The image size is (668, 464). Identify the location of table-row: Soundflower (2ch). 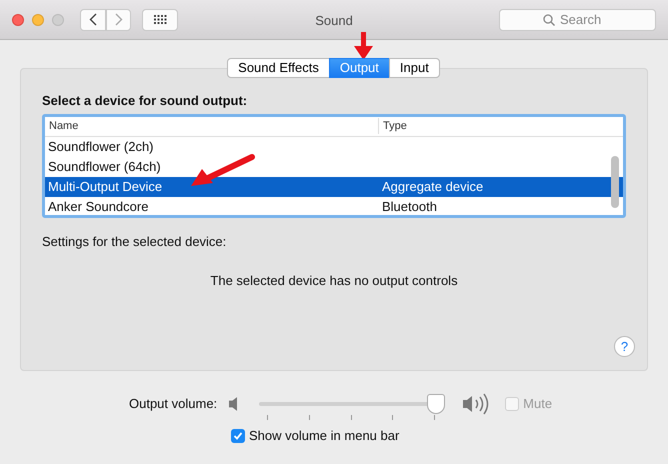
(334, 146).